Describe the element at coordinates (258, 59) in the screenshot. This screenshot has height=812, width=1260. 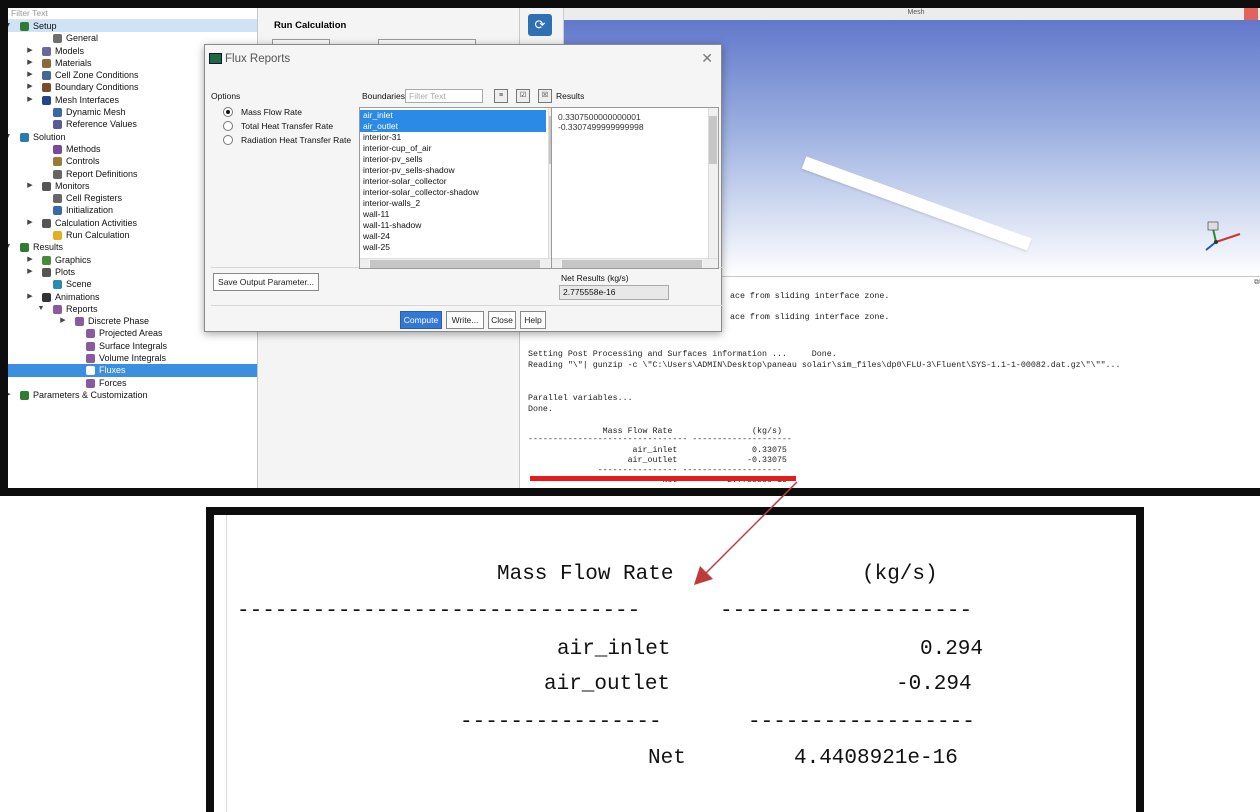
I see `dialog-title: Flux Reports` at that location.